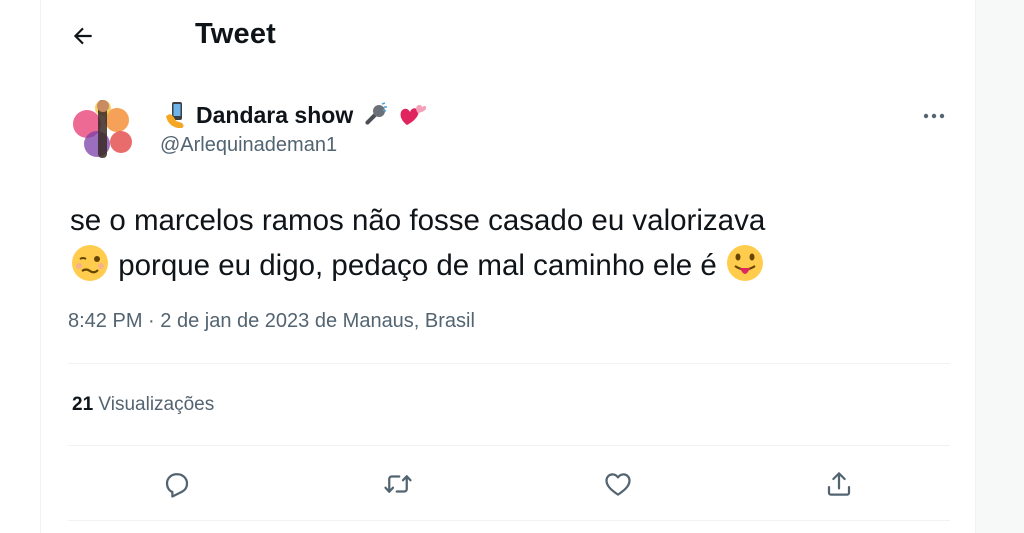 Image resolution: width=1024 pixels, height=533 pixels. I want to click on back-button, so click(83, 36).